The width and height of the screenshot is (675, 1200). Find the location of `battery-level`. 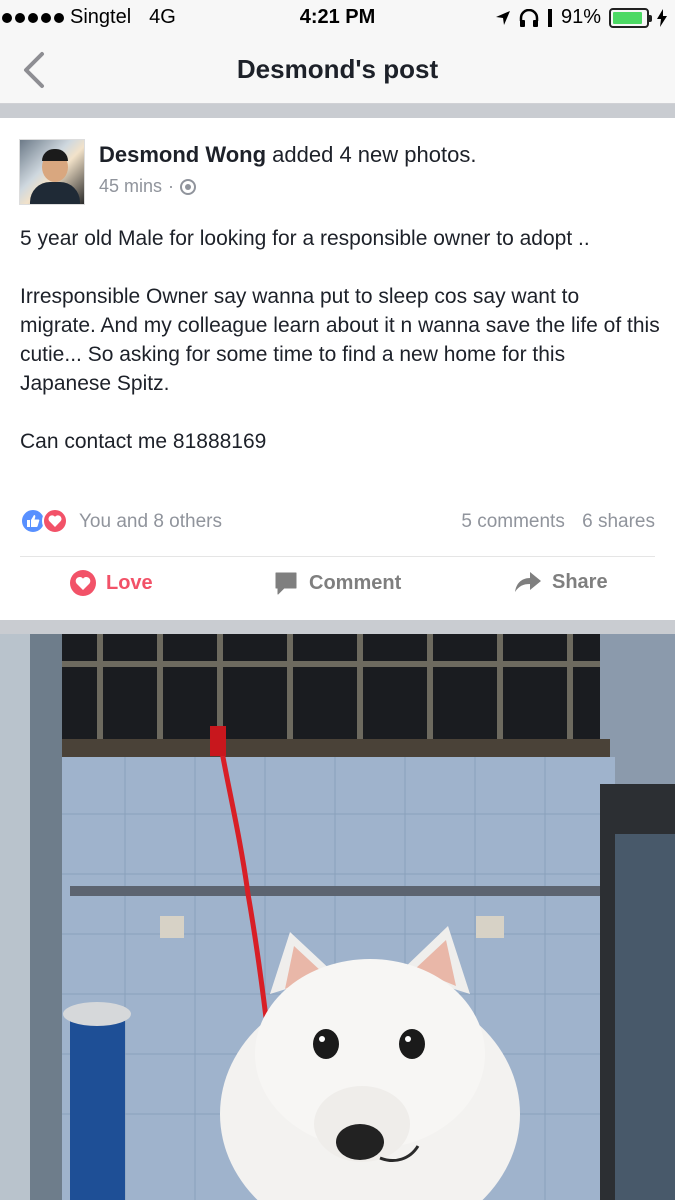

battery-level is located at coordinates (628, 17).